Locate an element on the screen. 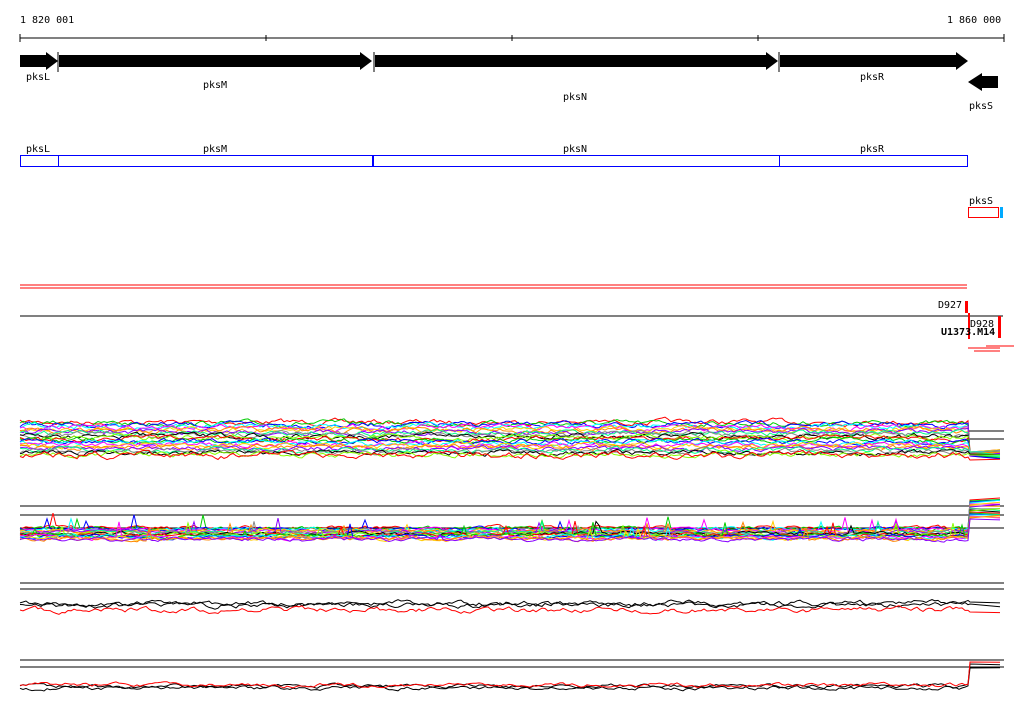 The width and height of the screenshot is (1024, 714). feature-track: D927 D928 U1373.M14 is located at coordinates (517, 318).